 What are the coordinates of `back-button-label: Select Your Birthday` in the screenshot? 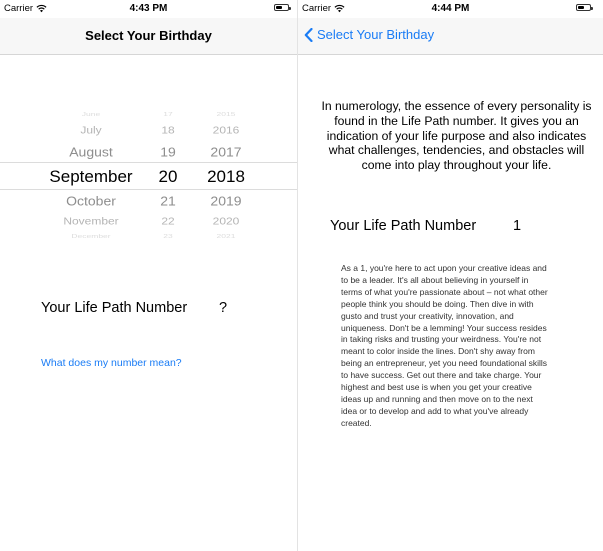 It's located at (376, 34).